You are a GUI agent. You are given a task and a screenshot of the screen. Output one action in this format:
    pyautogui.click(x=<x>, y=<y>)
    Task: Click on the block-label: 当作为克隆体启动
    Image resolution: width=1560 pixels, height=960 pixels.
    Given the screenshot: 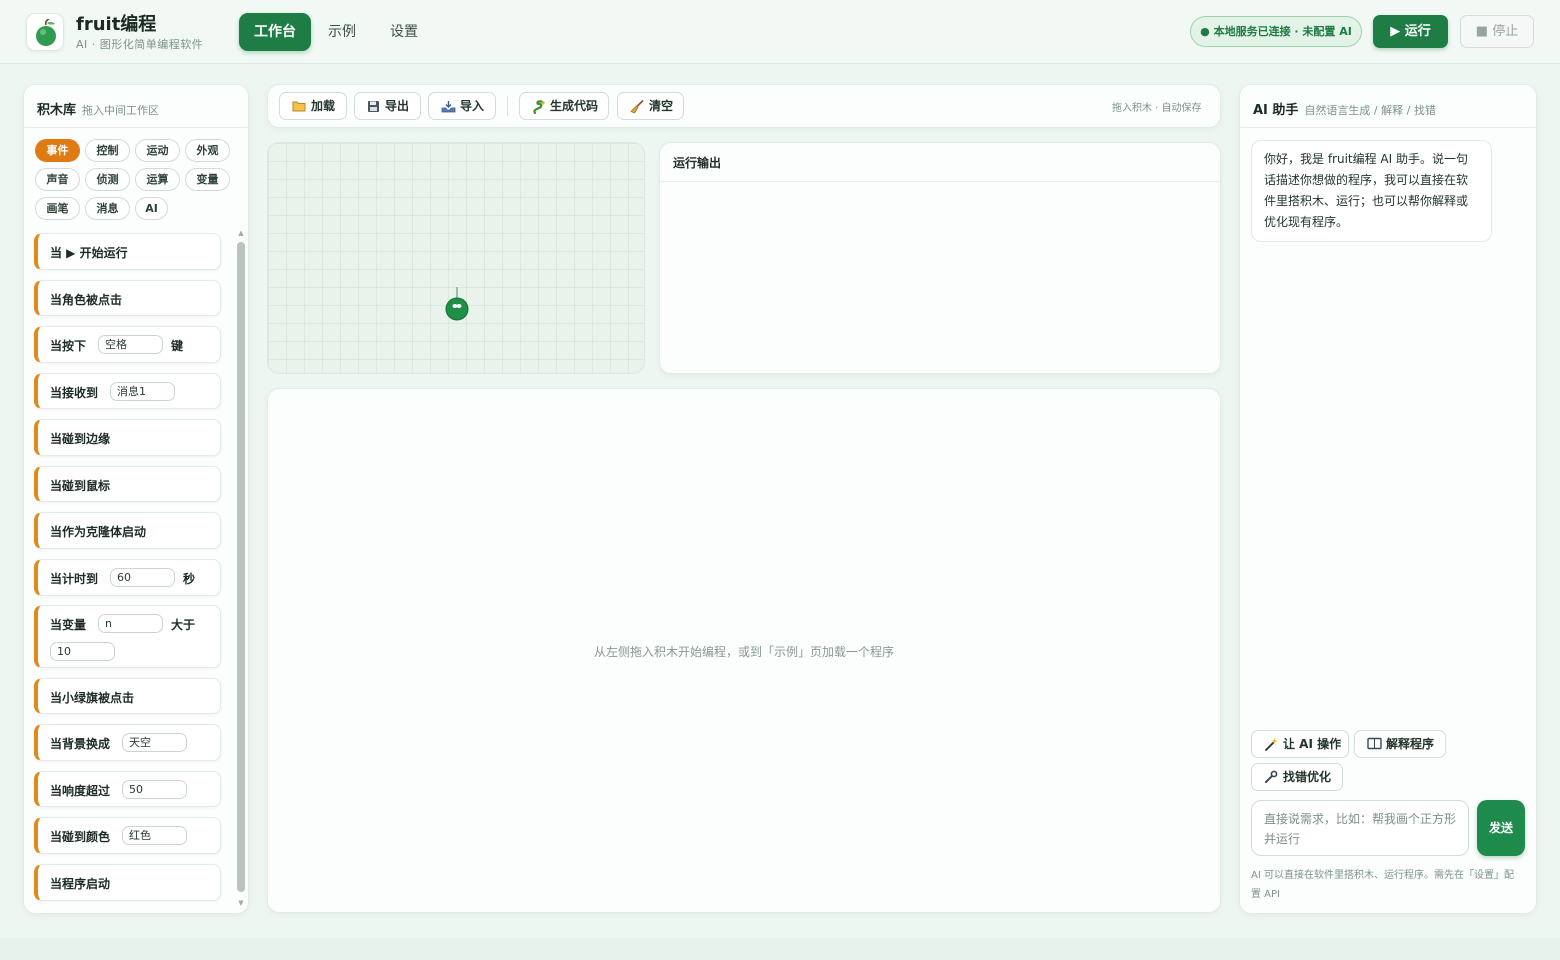 What is the action you would take?
    pyautogui.click(x=98, y=532)
    